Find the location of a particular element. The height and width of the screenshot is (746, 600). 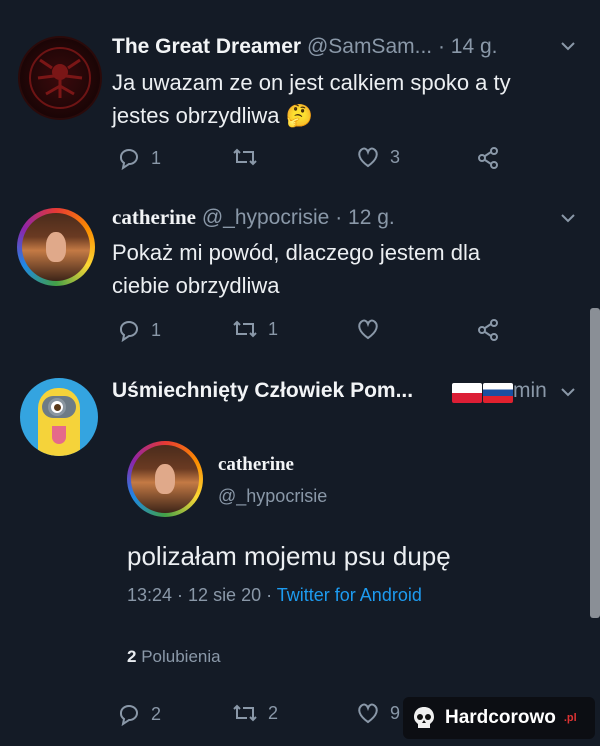

watermark-suffix: .pl is located at coordinates (570, 718).